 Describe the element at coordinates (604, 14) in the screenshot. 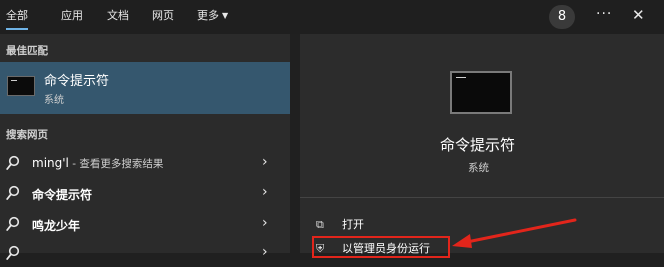

I see `more-options-icon: ···` at that location.